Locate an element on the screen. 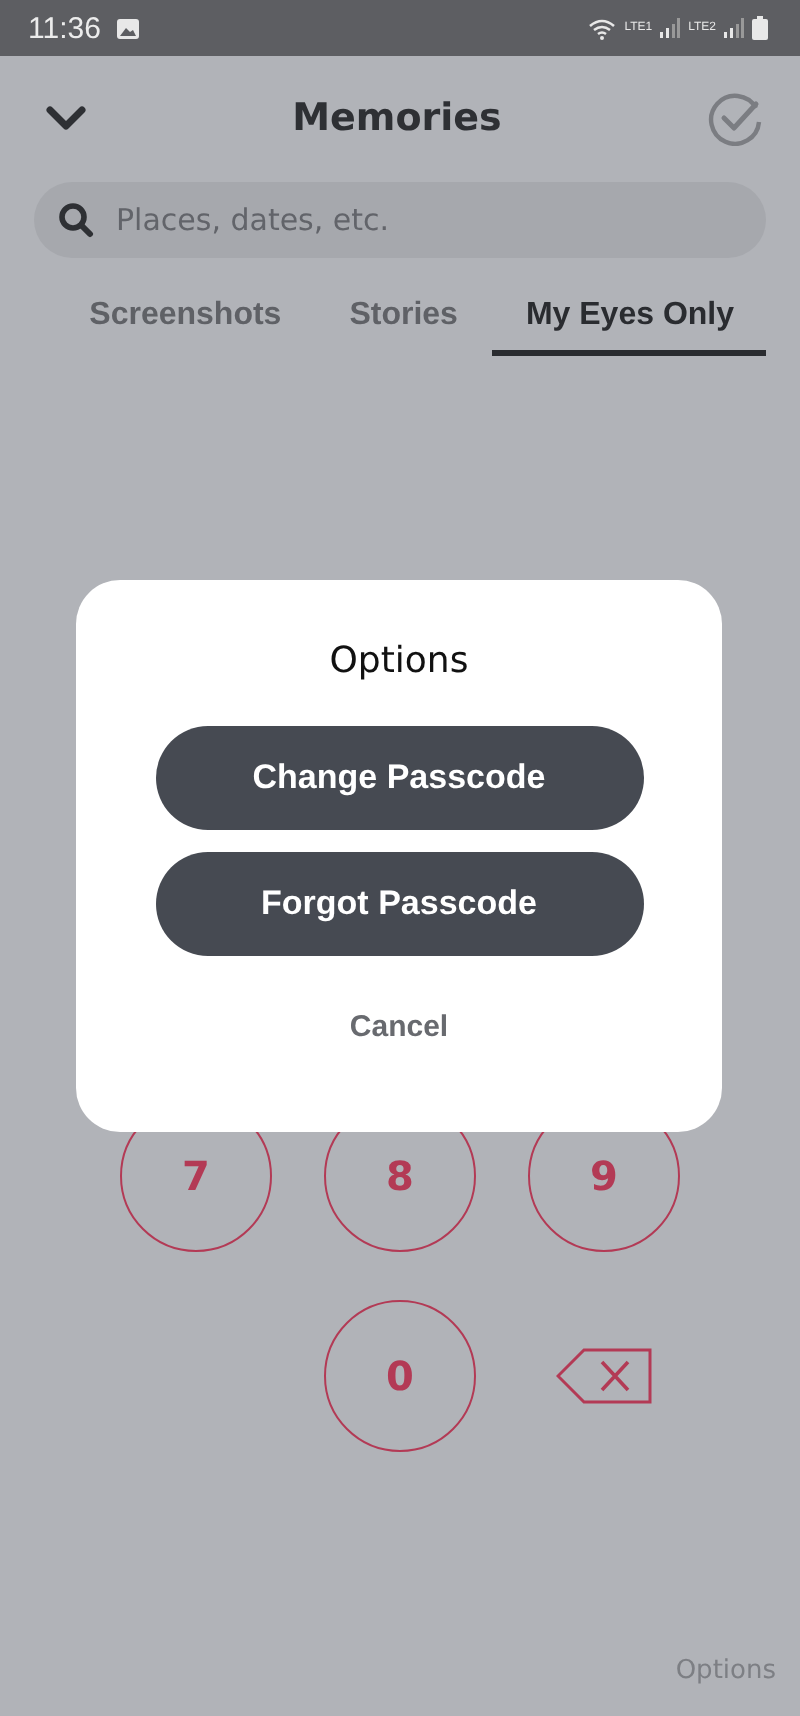 This screenshot has width=800, height=1716. keypad-key: 0 is located at coordinates (400, 1376).